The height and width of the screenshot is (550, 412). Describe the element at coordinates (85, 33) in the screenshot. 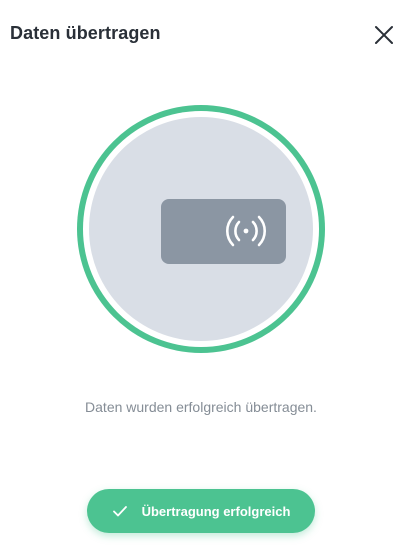

I see `dialog-title: Daten übertragen` at that location.